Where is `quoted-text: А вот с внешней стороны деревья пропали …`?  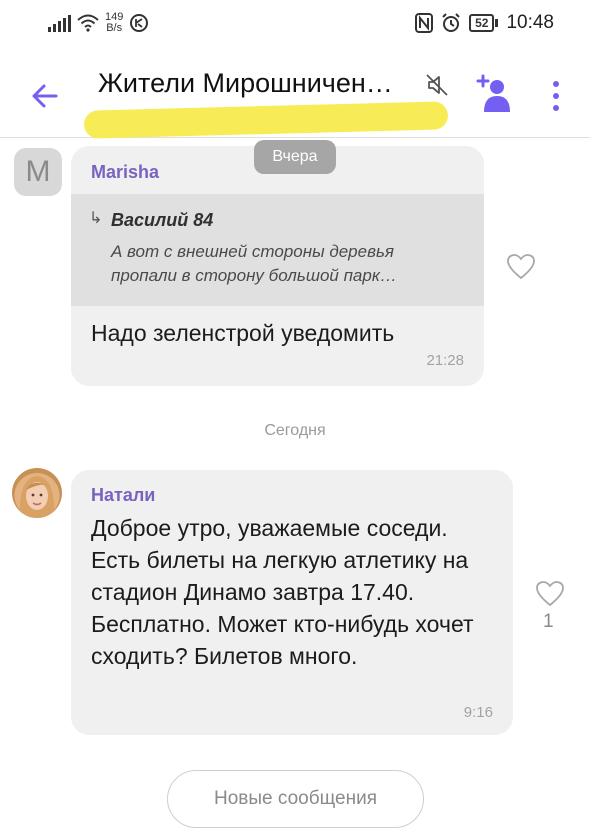 quoted-text: А вот с внешней стороны деревья пропали … is located at coordinates (254, 263).